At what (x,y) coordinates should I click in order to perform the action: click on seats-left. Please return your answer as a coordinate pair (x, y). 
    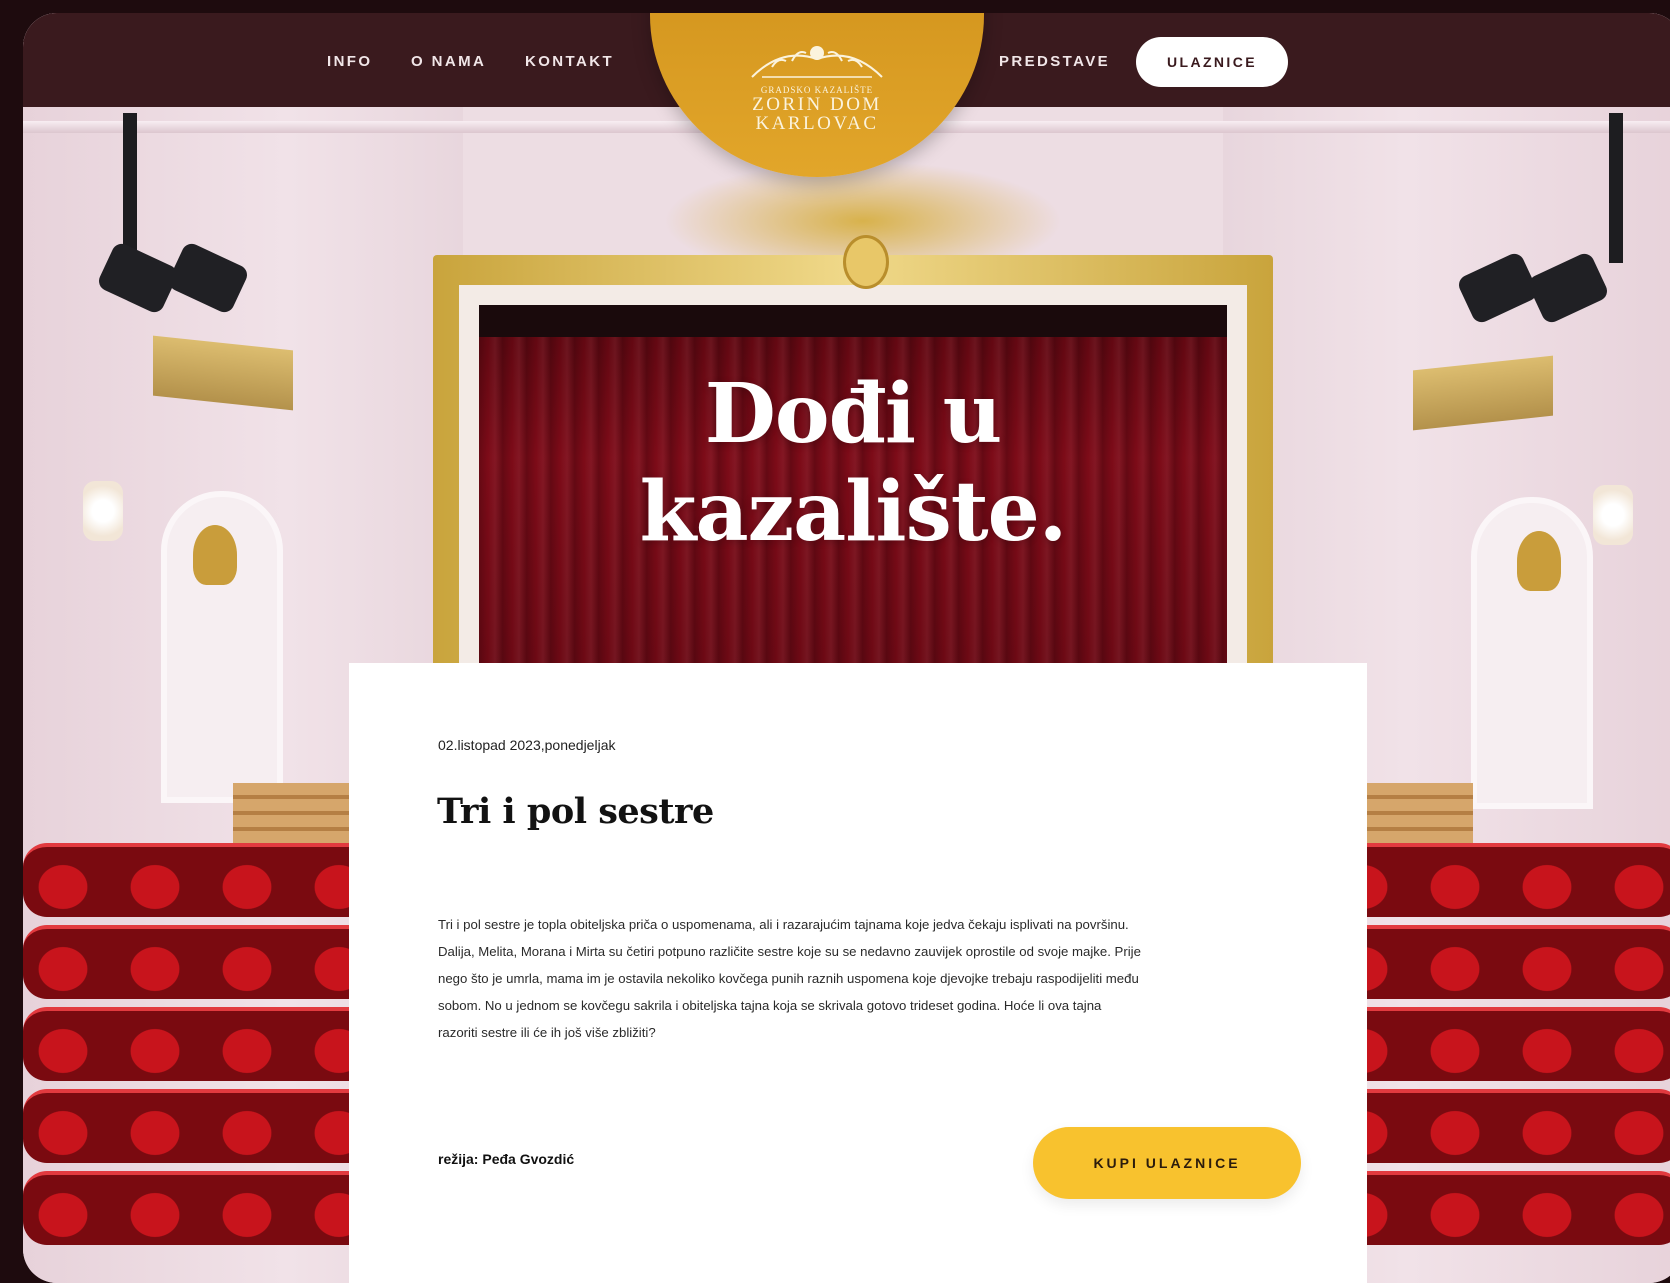
    Looking at the image, I should click on (198, 1063).